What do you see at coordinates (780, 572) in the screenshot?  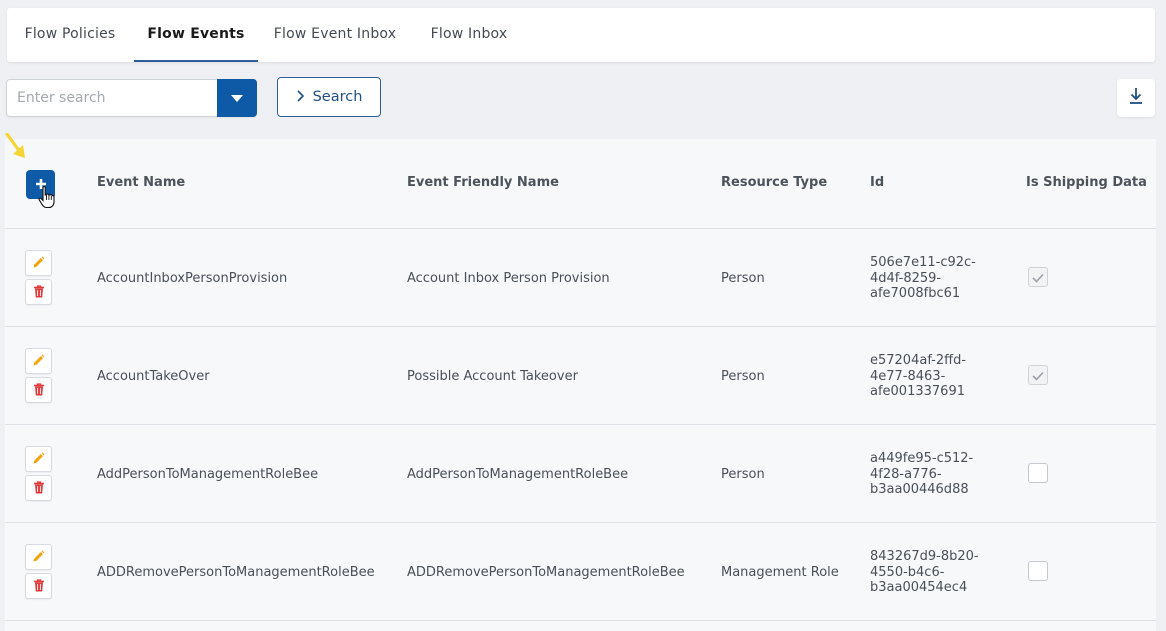 I see `cell-resource-type: Management Role` at bounding box center [780, 572].